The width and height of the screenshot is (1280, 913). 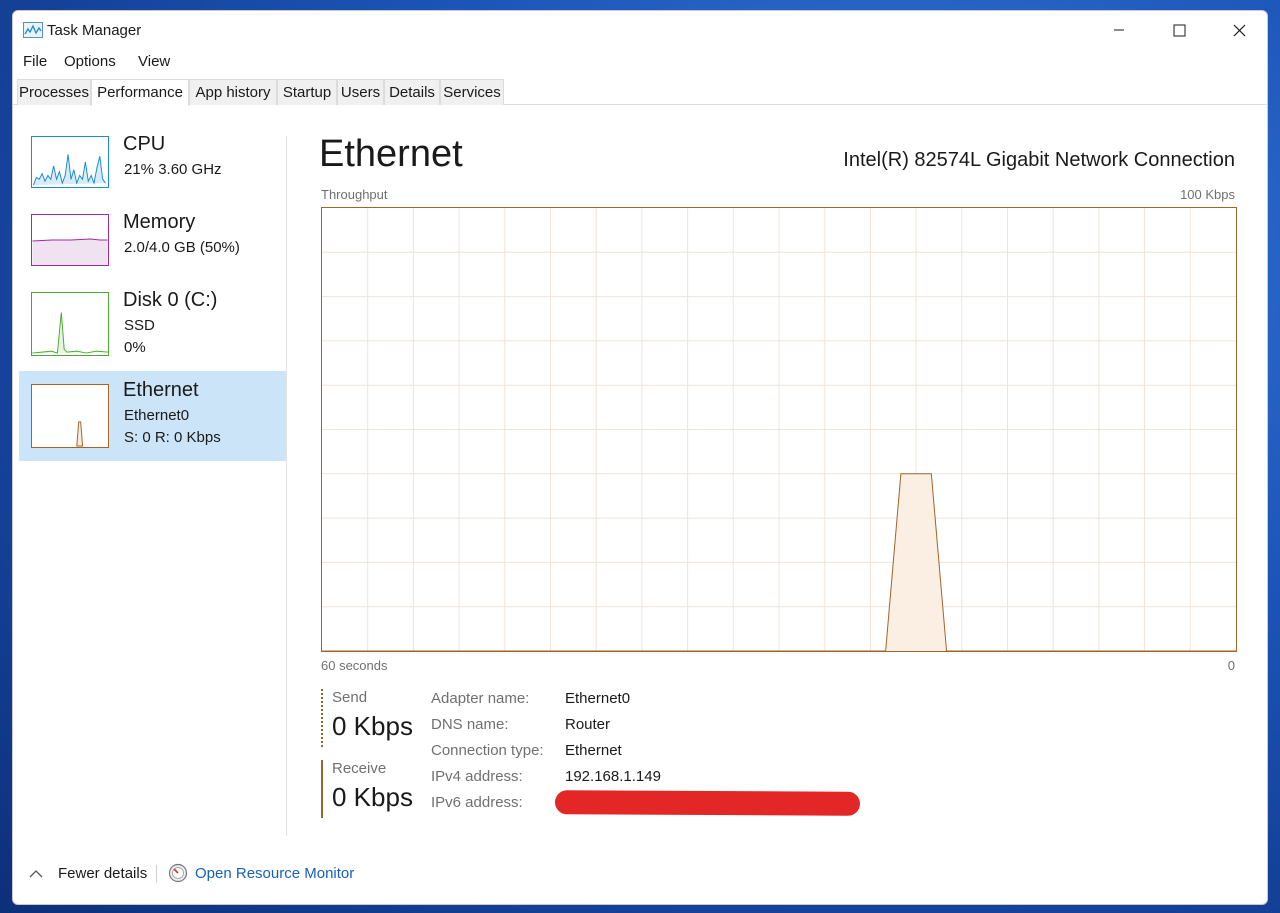 What do you see at coordinates (307, 92) in the screenshot?
I see `tab-startup: Startup` at bounding box center [307, 92].